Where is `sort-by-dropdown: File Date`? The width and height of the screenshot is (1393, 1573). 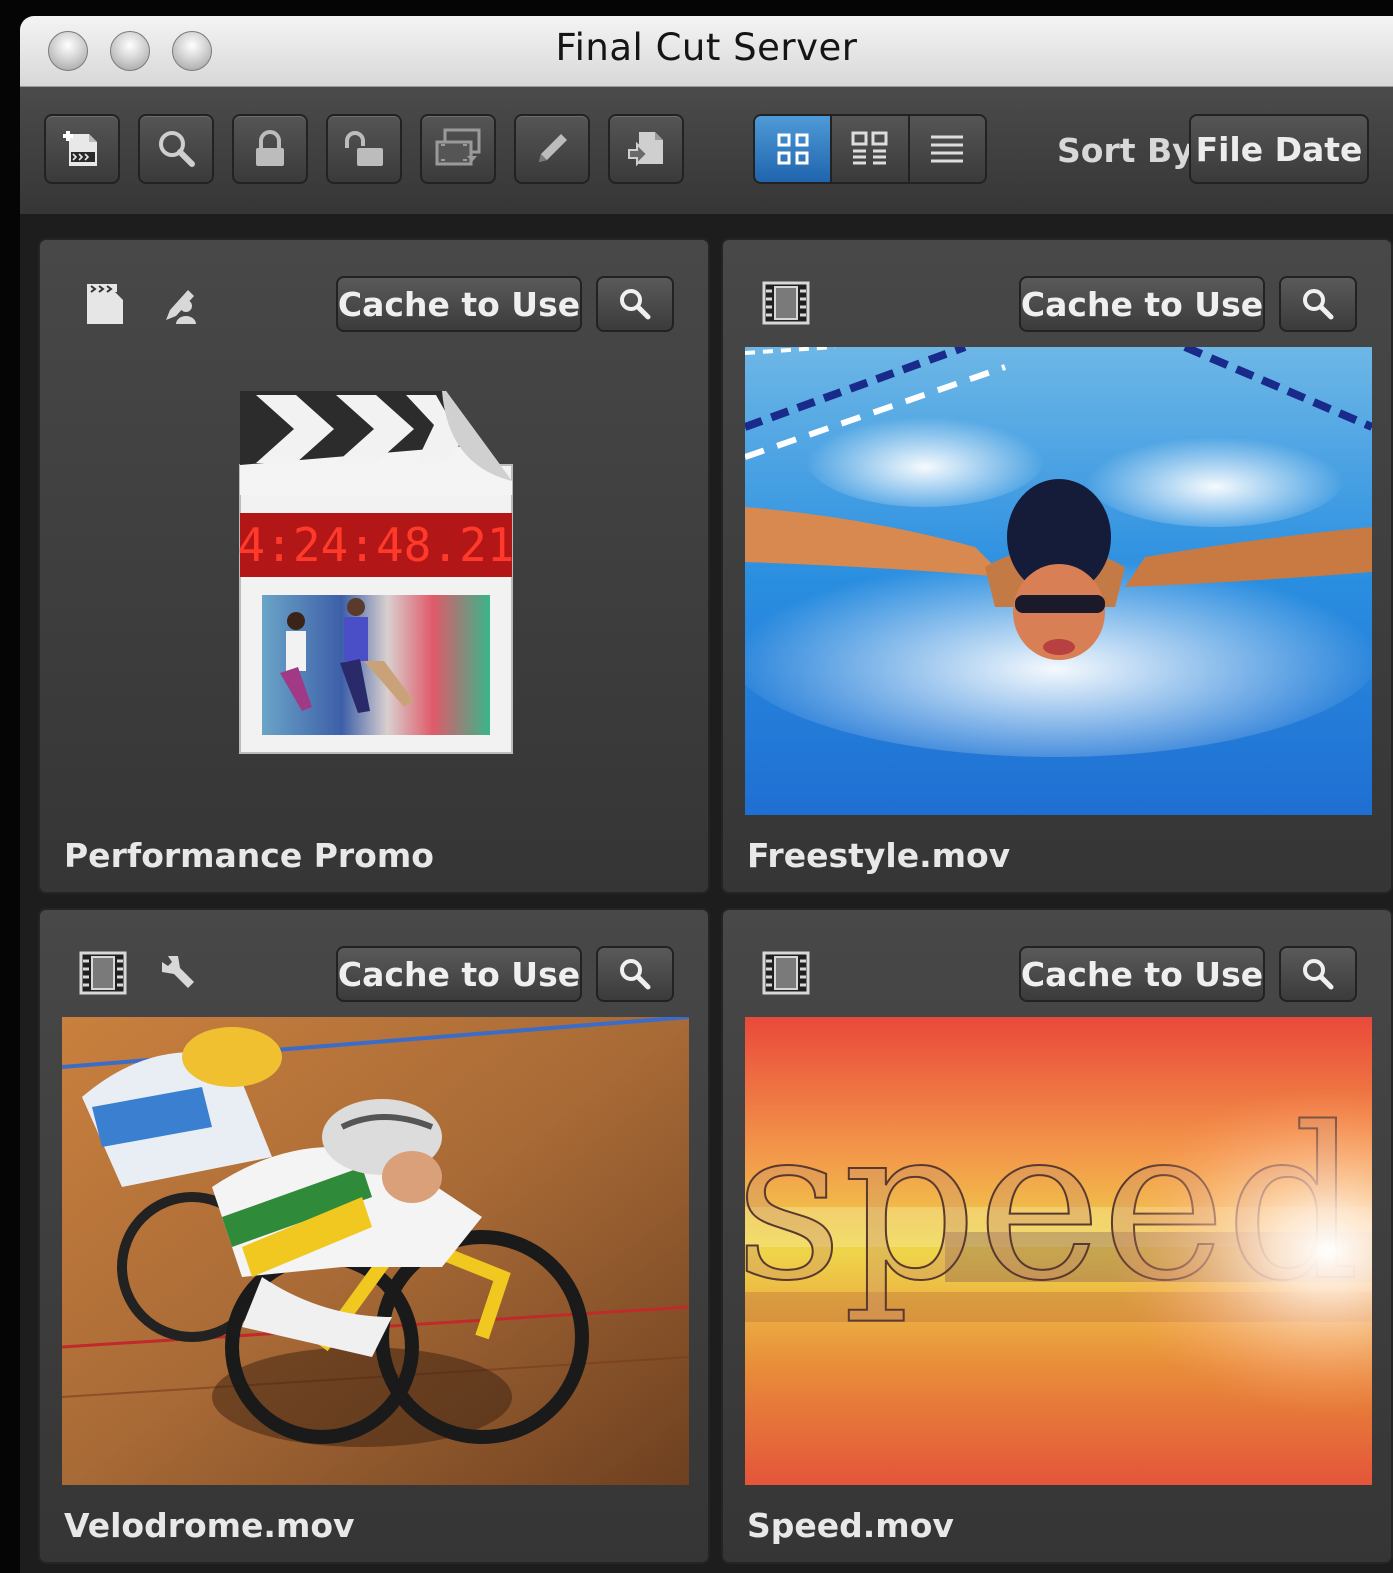
sort-by-dropdown: File Date is located at coordinates (1279, 149).